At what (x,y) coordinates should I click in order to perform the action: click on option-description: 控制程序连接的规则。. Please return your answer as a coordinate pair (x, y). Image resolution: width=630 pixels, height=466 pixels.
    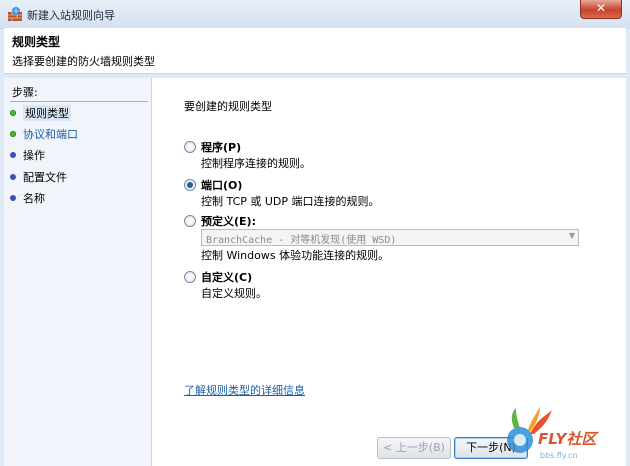
    Looking at the image, I should click on (256, 163).